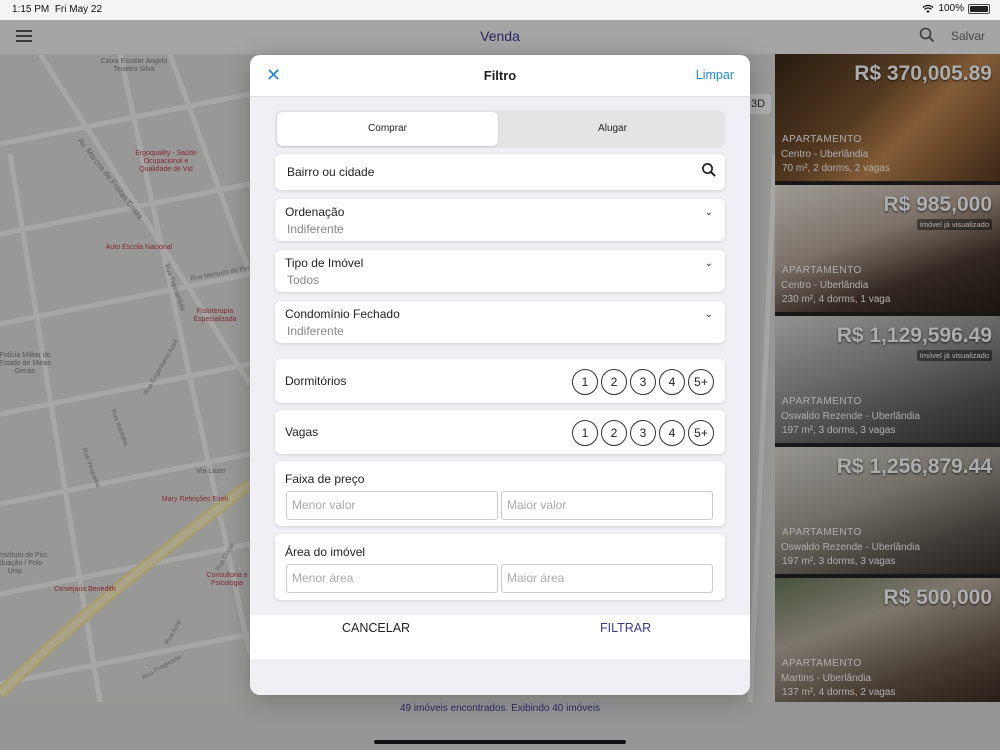  I want to click on sort-value: Indiferente, so click(315, 229).